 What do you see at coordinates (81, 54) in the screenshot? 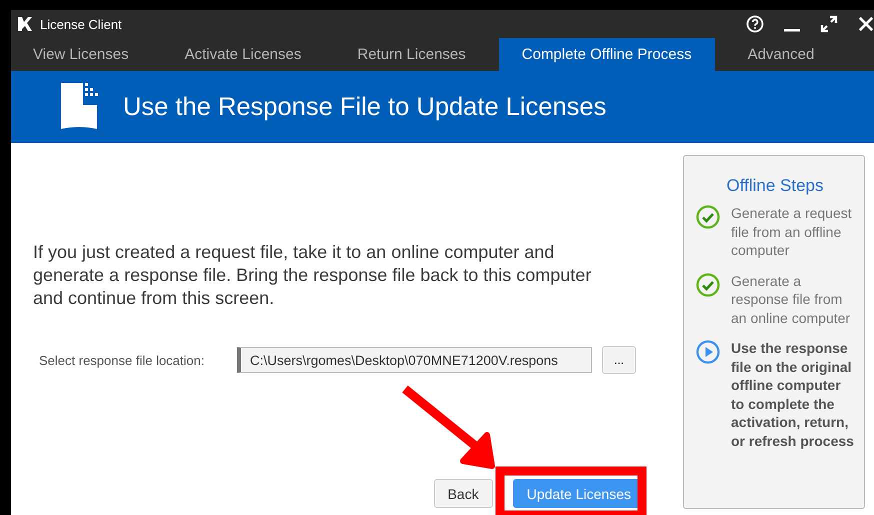
I see `tab: View Licenses` at bounding box center [81, 54].